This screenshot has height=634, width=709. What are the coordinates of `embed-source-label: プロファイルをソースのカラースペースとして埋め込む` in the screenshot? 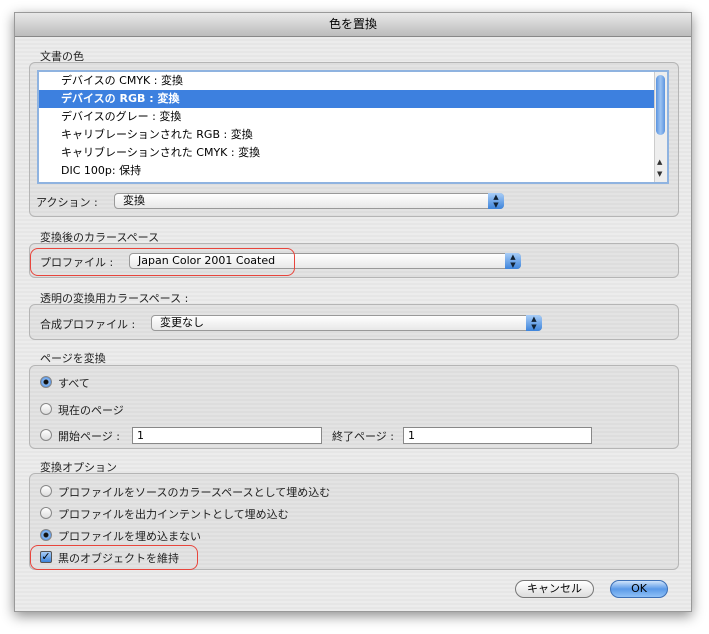 It's located at (194, 492).